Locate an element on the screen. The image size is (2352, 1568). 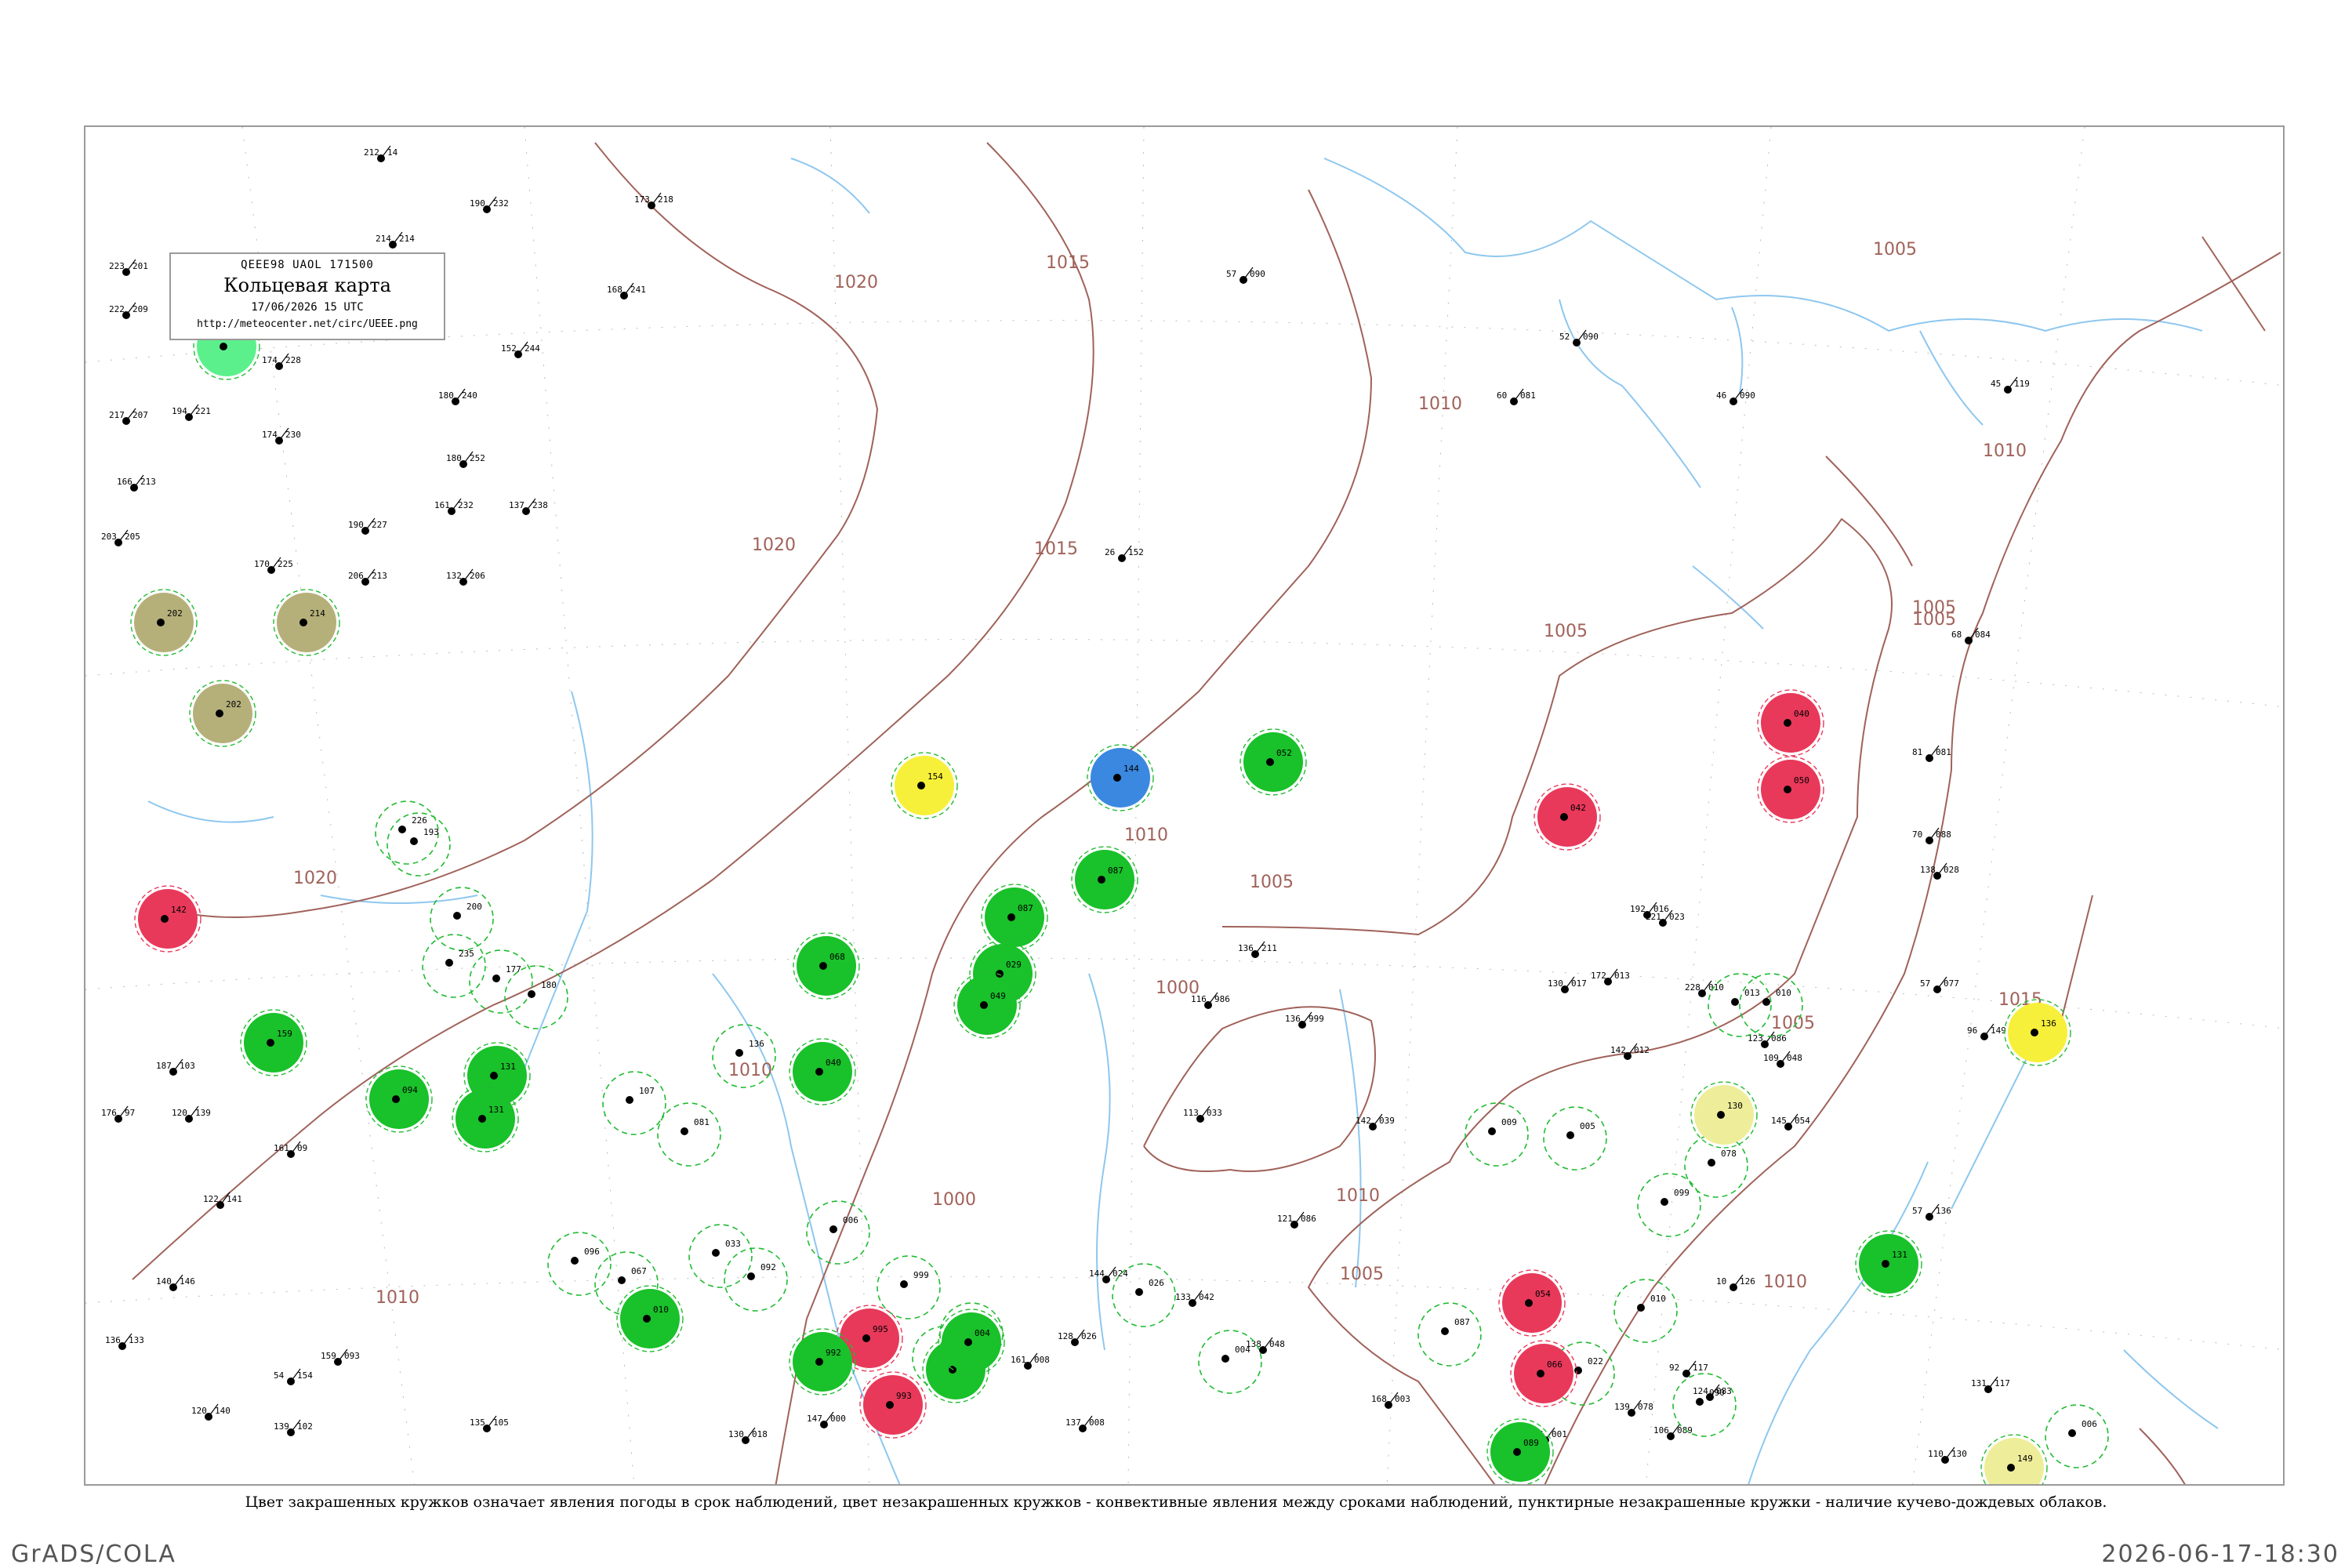
station-plot: 70 088 is located at coordinates (1931, 835).